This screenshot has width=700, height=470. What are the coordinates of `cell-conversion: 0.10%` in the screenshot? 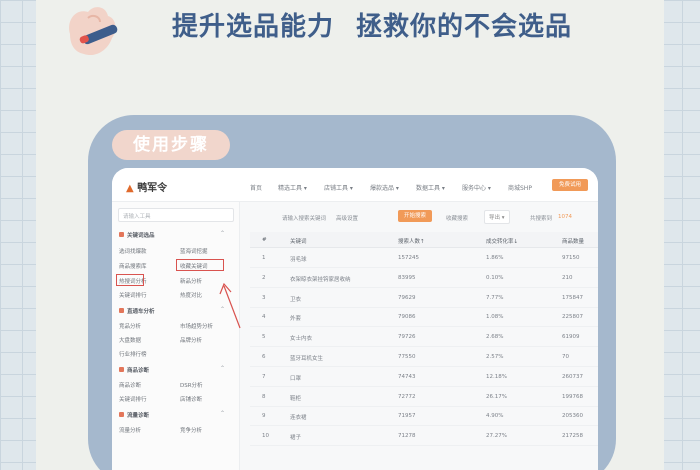 It's located at (495, 277).